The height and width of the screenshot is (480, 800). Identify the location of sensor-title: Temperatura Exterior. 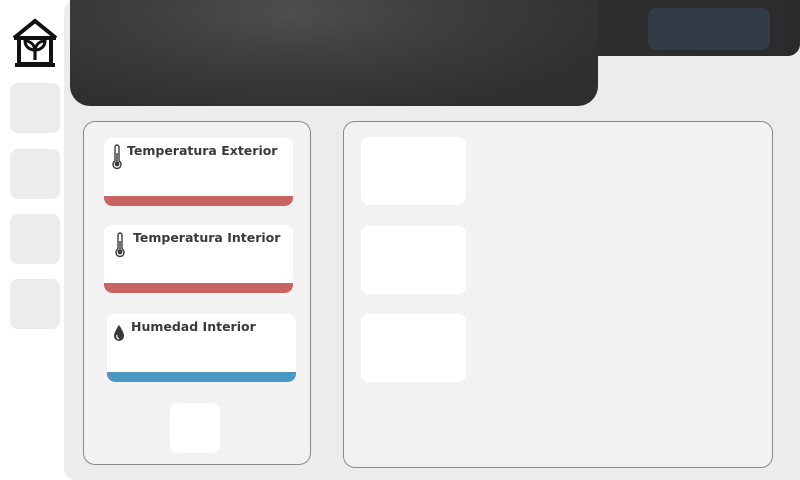
(202, 150).